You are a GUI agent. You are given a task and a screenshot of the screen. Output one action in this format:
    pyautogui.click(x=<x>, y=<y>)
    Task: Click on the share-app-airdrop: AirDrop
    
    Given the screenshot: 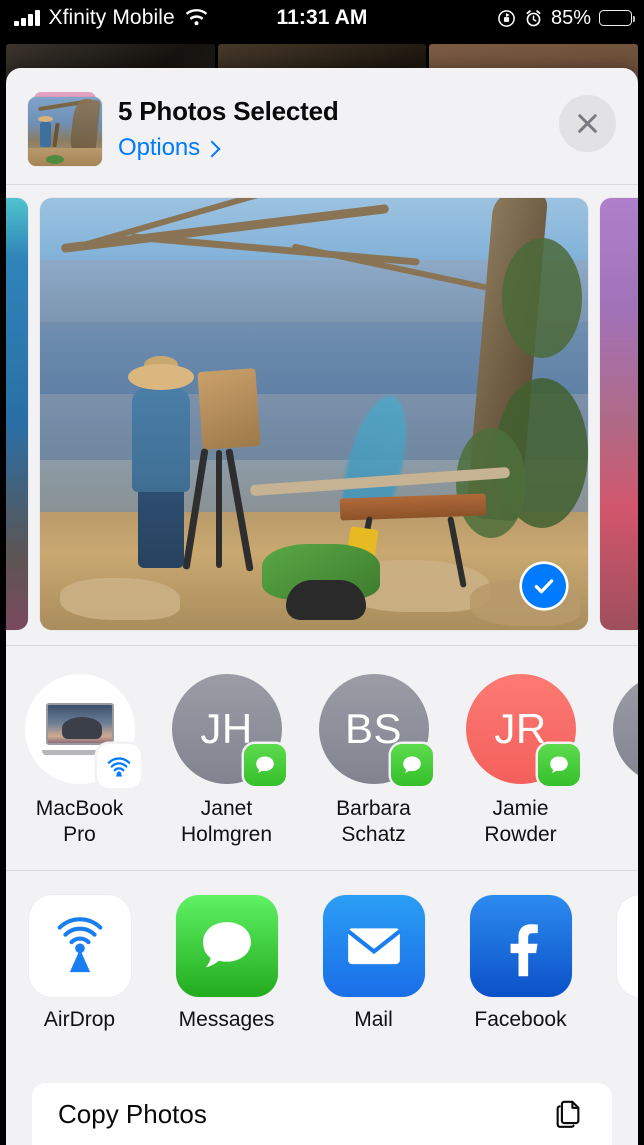 What is the action you would take?
    pyautogui.click(x=79, y=963)
    